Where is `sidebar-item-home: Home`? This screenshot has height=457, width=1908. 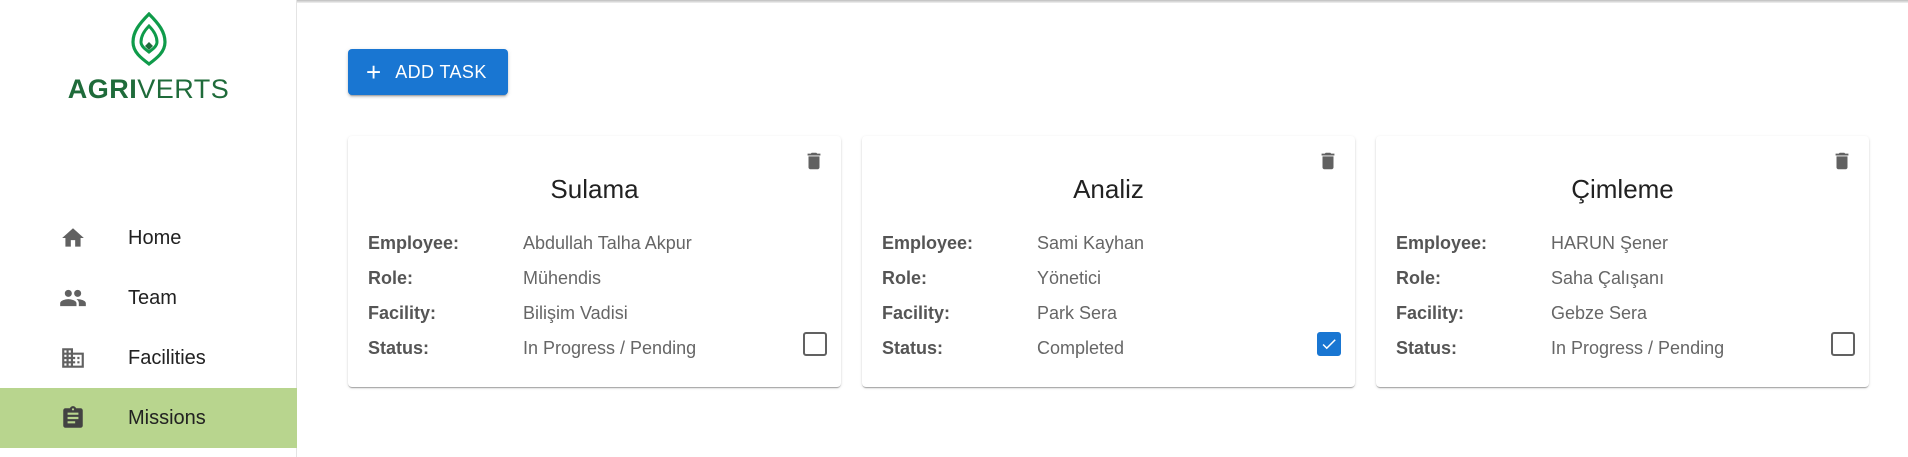
sidebar-item-home: Home is located at coordinates (148, 238).